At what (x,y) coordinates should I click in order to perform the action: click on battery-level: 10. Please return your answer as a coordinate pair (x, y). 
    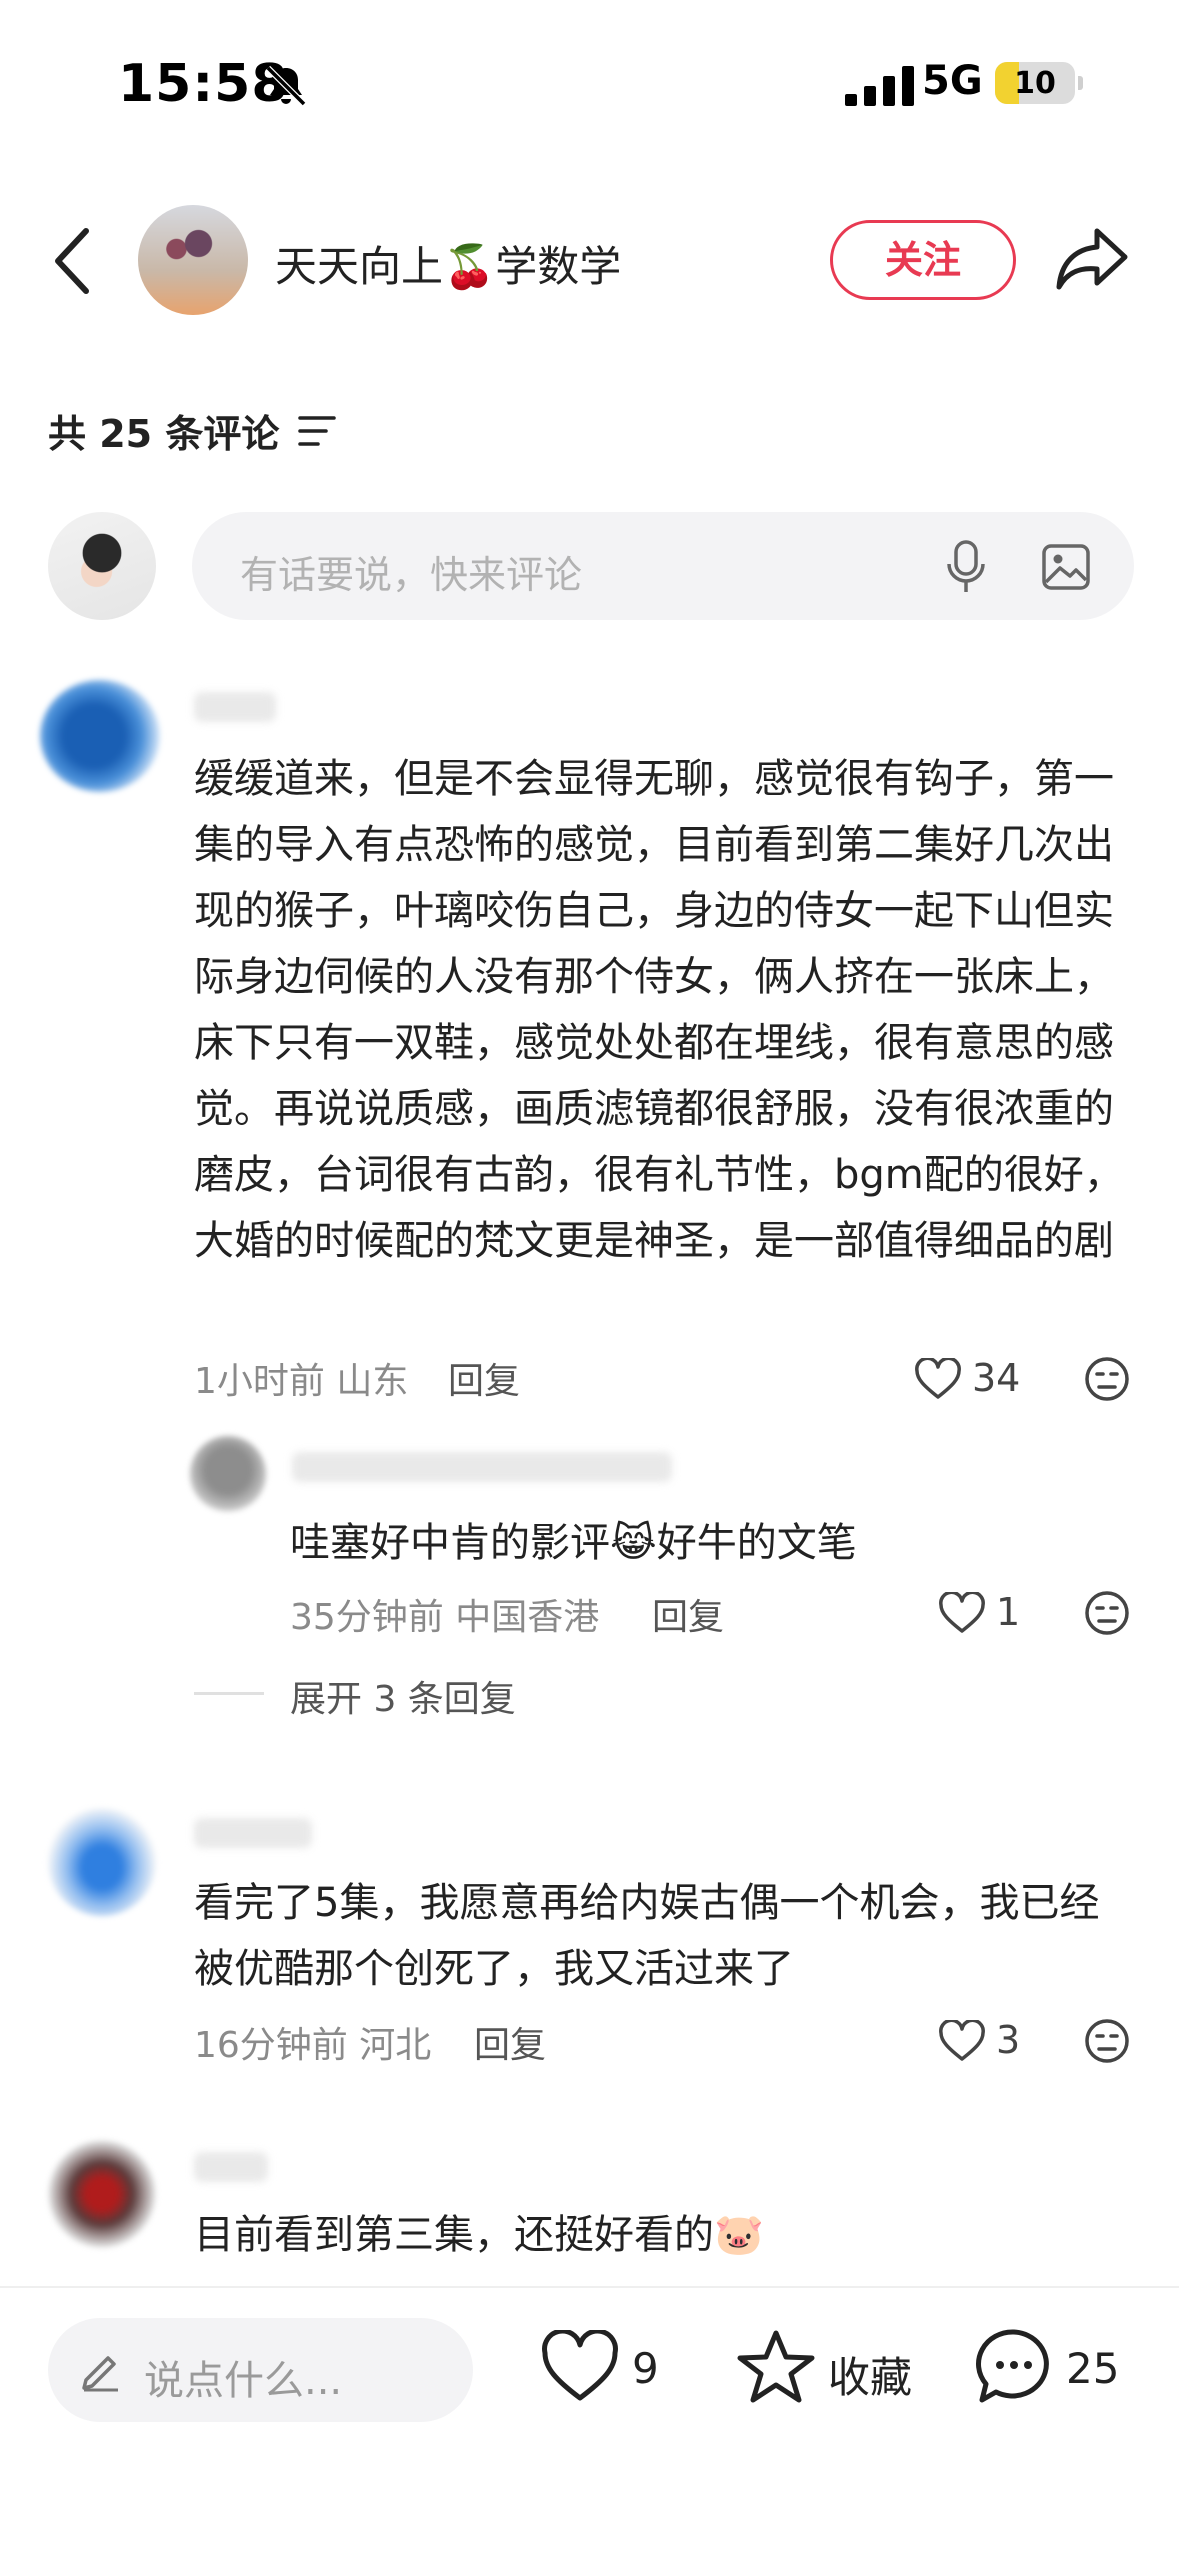
    Looking at the image, I should click on (1035, 83).